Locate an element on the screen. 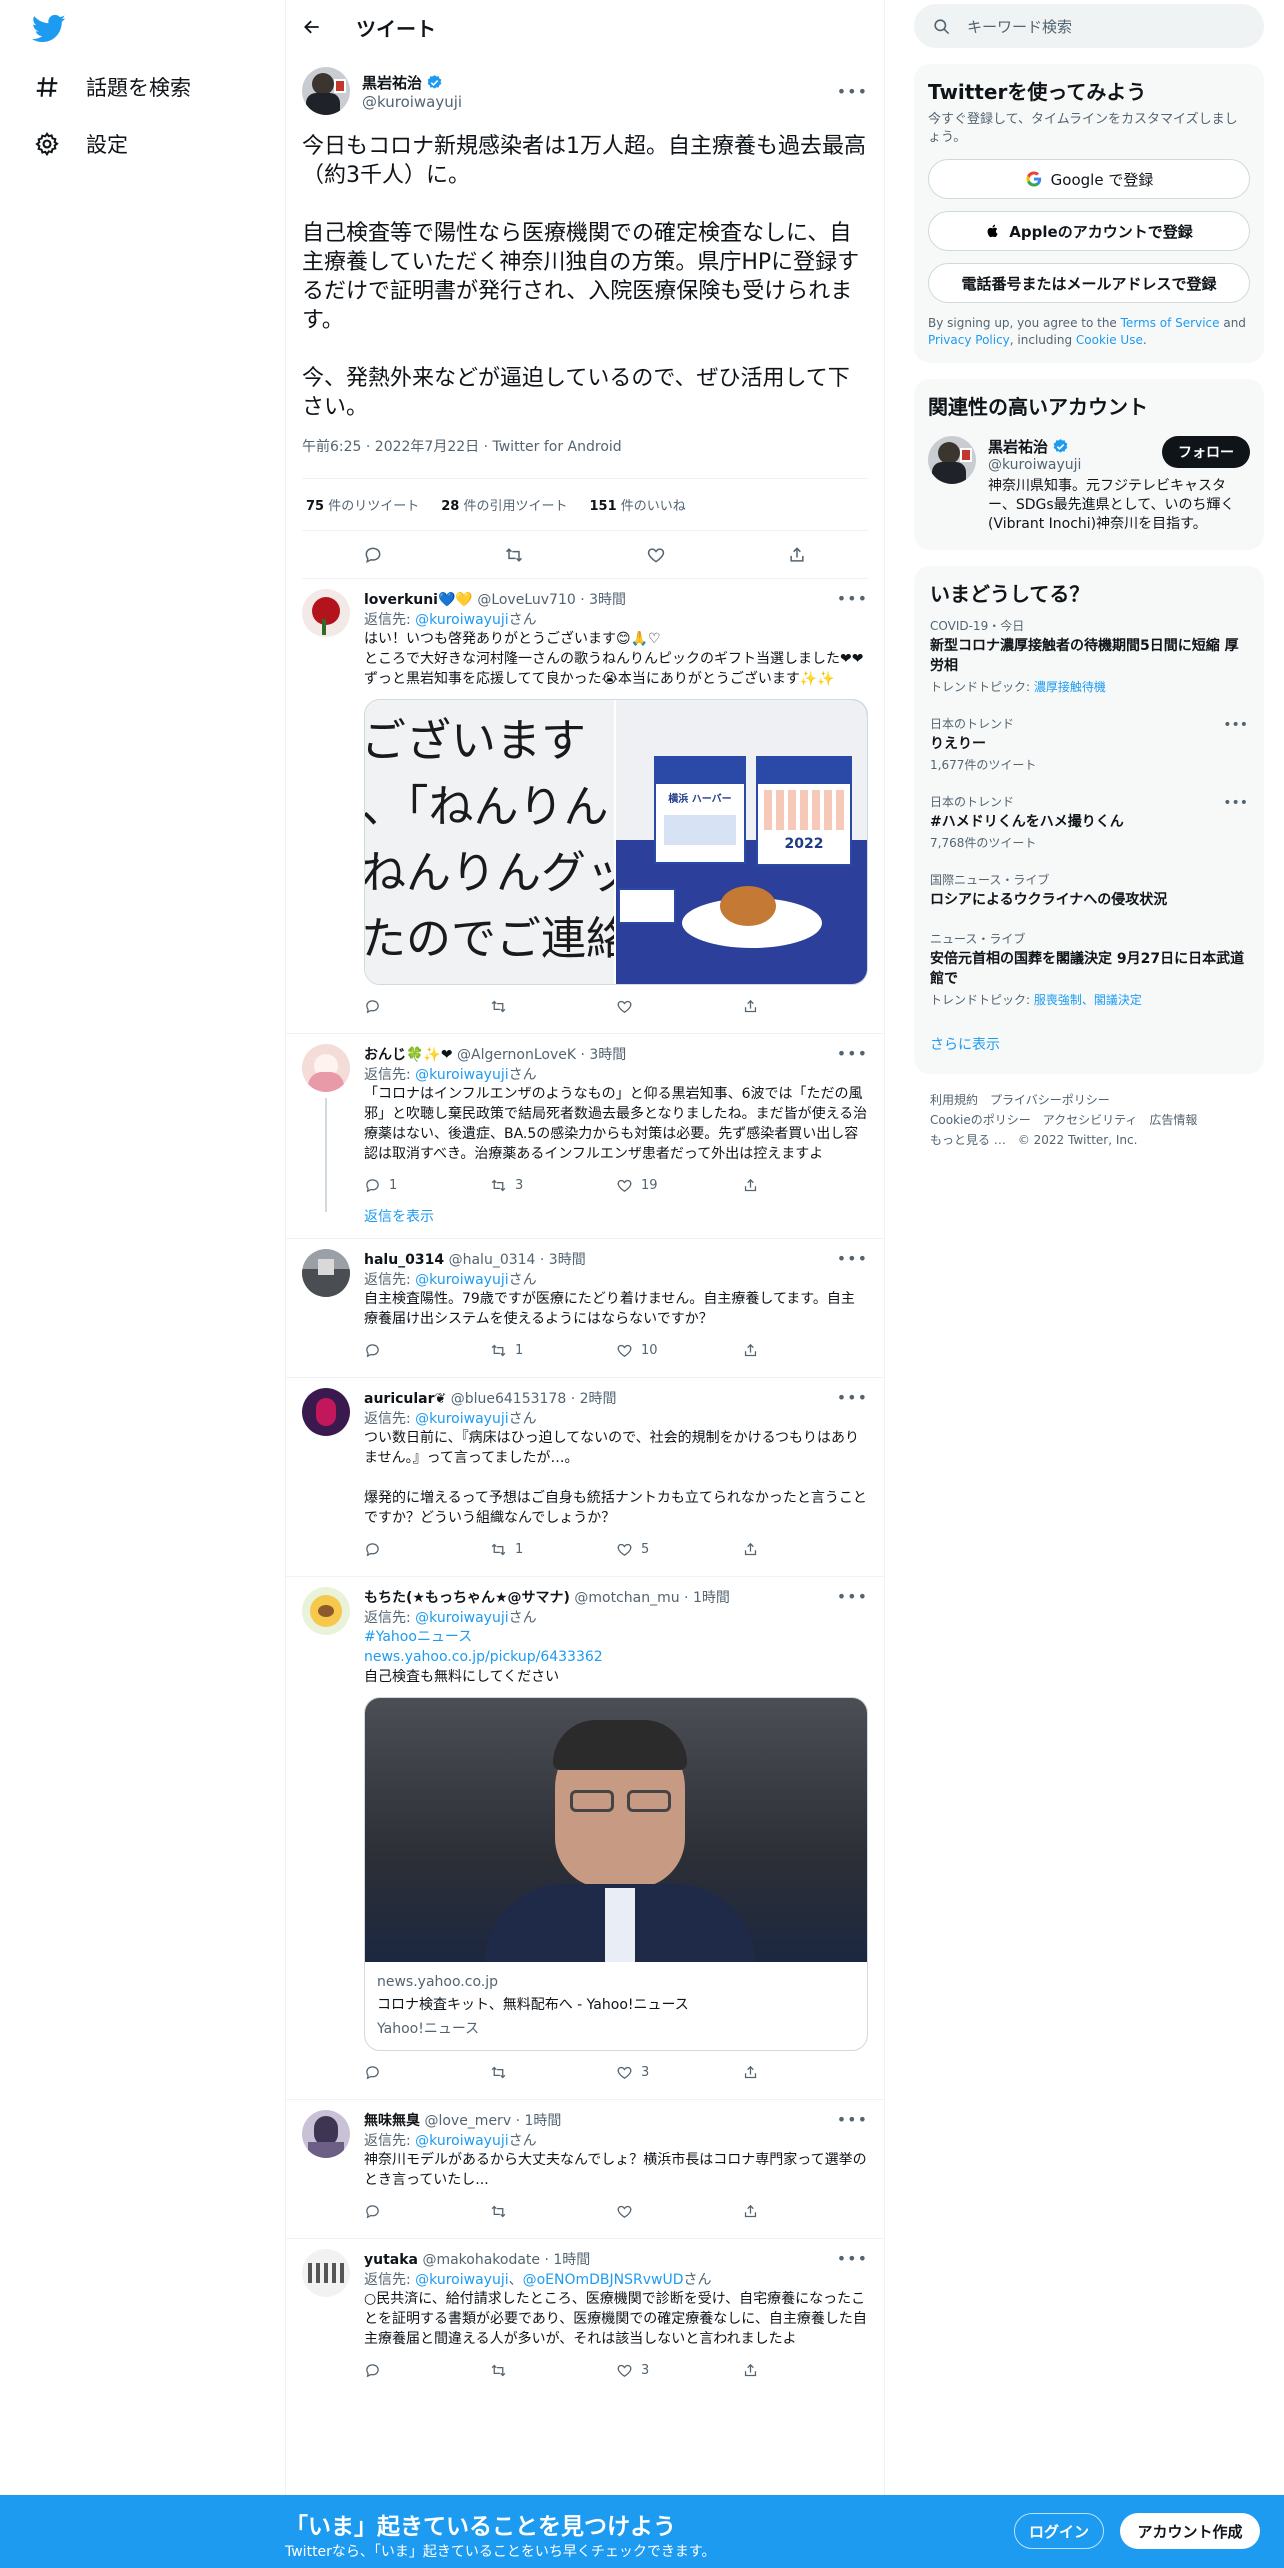 The height and width of the screenshot is (2568, 1284). reply-author-handle: @blue64153178 is located at coordinates (509, 1399).